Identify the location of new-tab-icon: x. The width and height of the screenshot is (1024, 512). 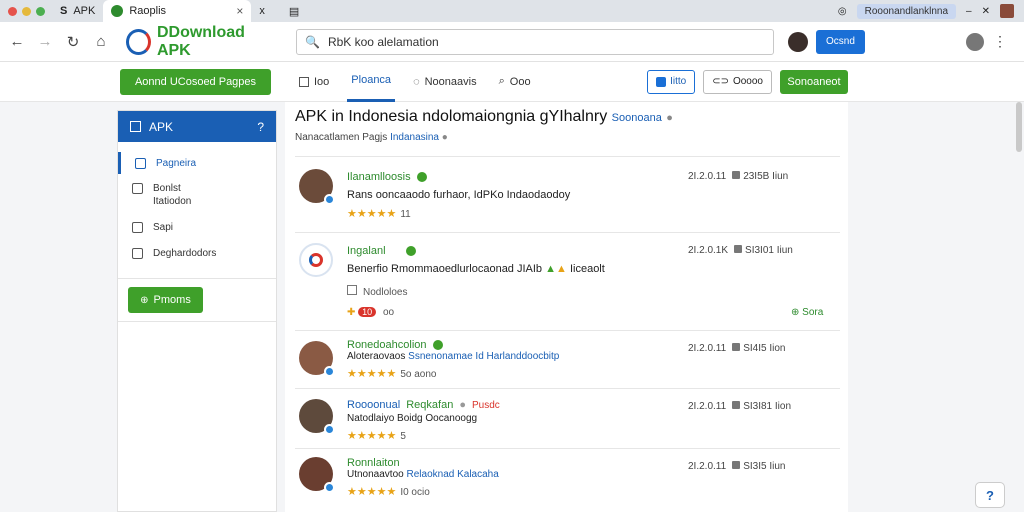
(262, 11).